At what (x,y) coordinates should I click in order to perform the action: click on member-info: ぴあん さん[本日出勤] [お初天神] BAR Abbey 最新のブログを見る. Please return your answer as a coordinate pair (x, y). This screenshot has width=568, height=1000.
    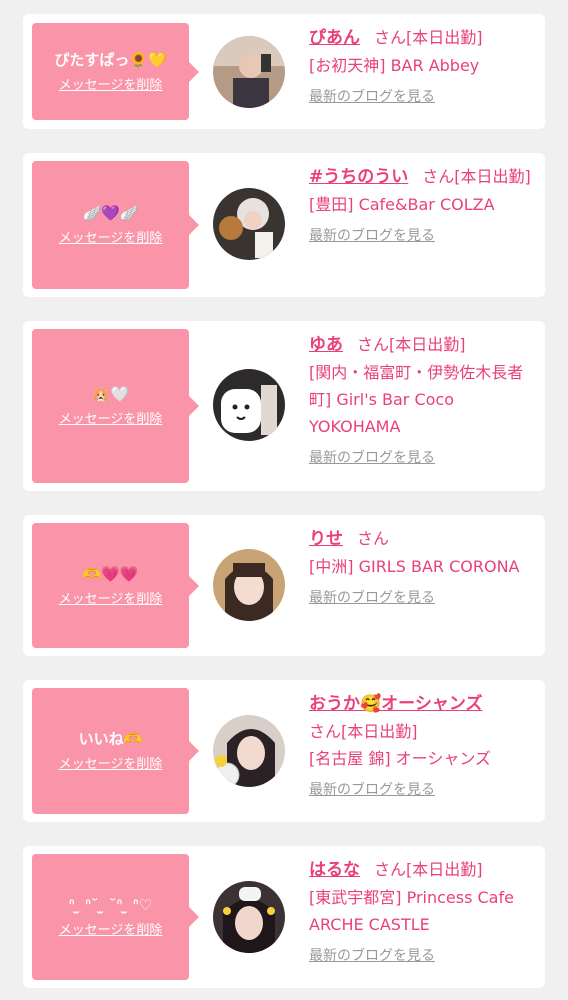
    Looking at the image, I should click on (423, 65).